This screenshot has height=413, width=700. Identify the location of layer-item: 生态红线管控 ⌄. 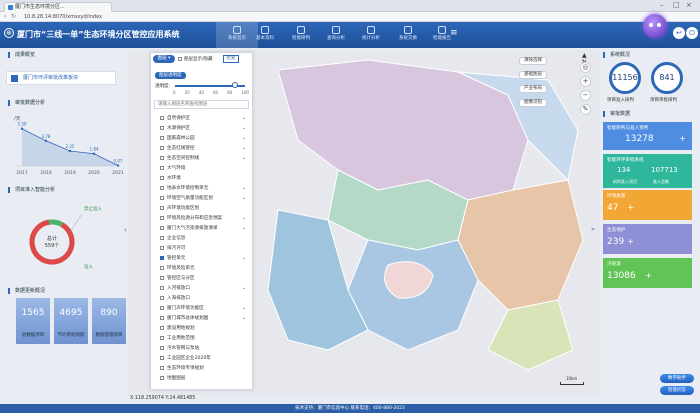
(203, 149).